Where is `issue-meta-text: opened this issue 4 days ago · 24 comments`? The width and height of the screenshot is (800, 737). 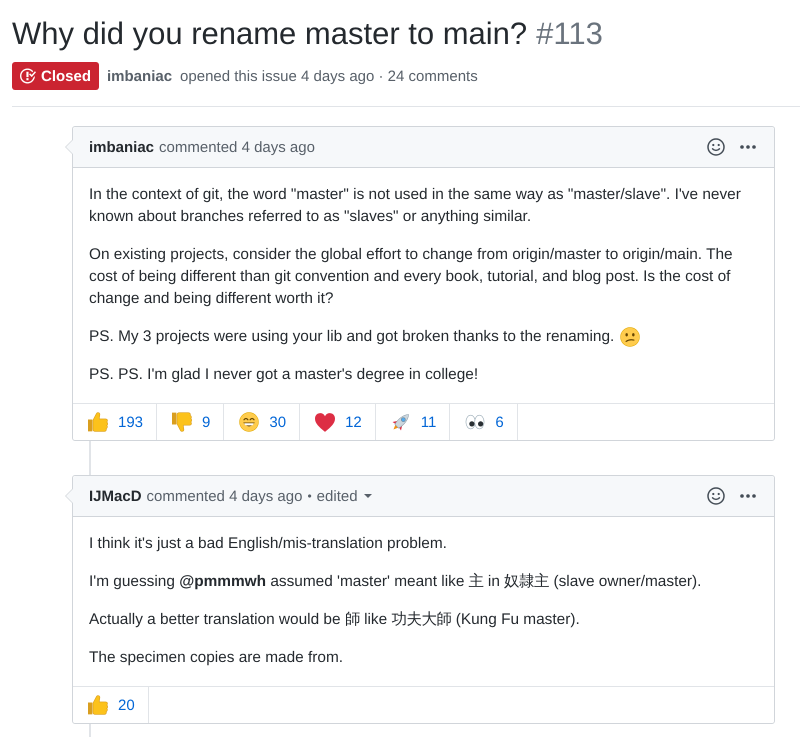 issue-meta-text: opened this issue 4 days ago · 24 comments is located at coordinates (329, 76).